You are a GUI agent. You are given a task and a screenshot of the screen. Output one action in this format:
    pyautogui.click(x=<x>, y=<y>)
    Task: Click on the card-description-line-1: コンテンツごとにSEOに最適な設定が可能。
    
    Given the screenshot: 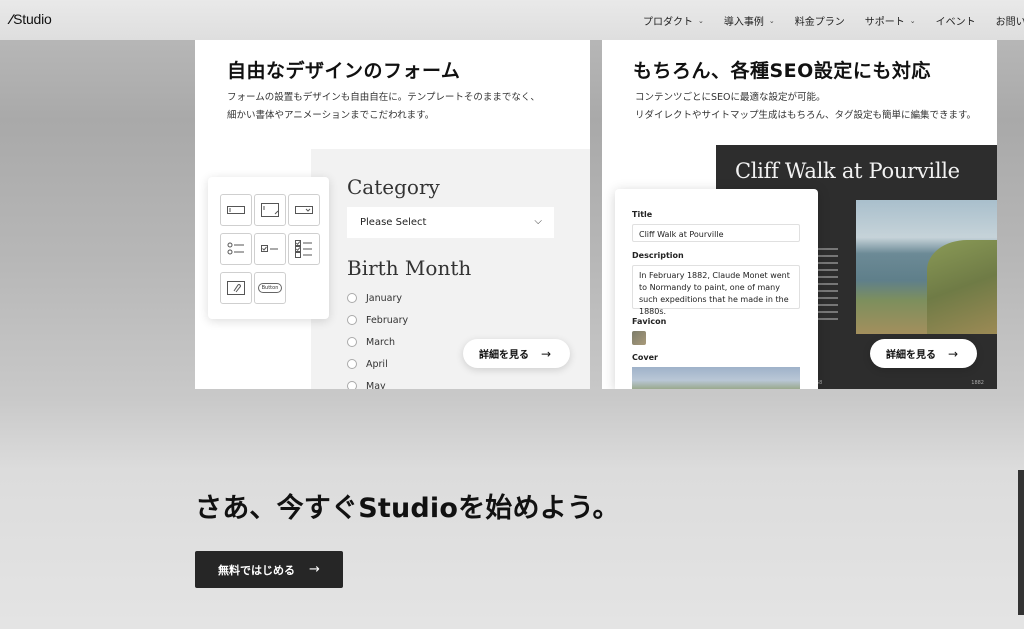 What is the action you would take?
    pyautogui.click(x=730, y=97)
    